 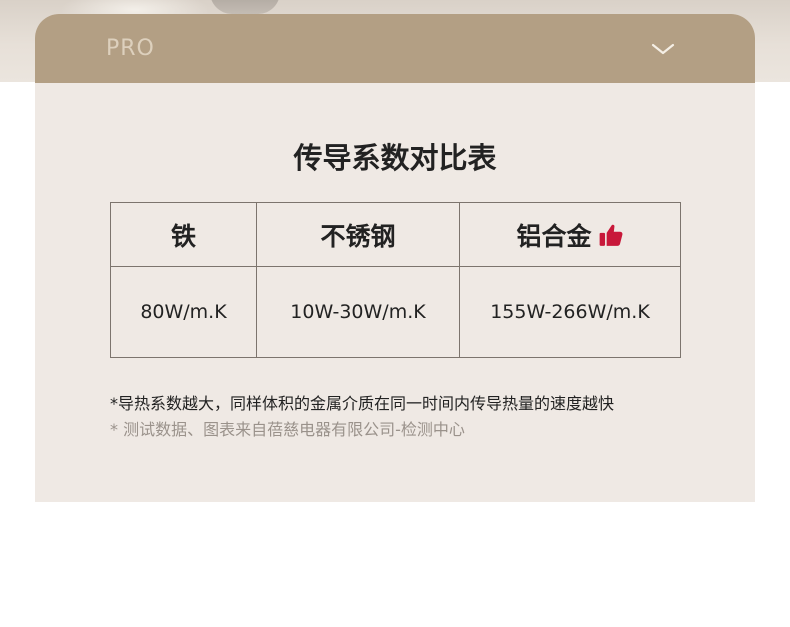 What do you see at coordinates (395, 158) in the screenshot?
I see `comparison-table-title: 传导系数对比表` at bounding box center [395, 158].